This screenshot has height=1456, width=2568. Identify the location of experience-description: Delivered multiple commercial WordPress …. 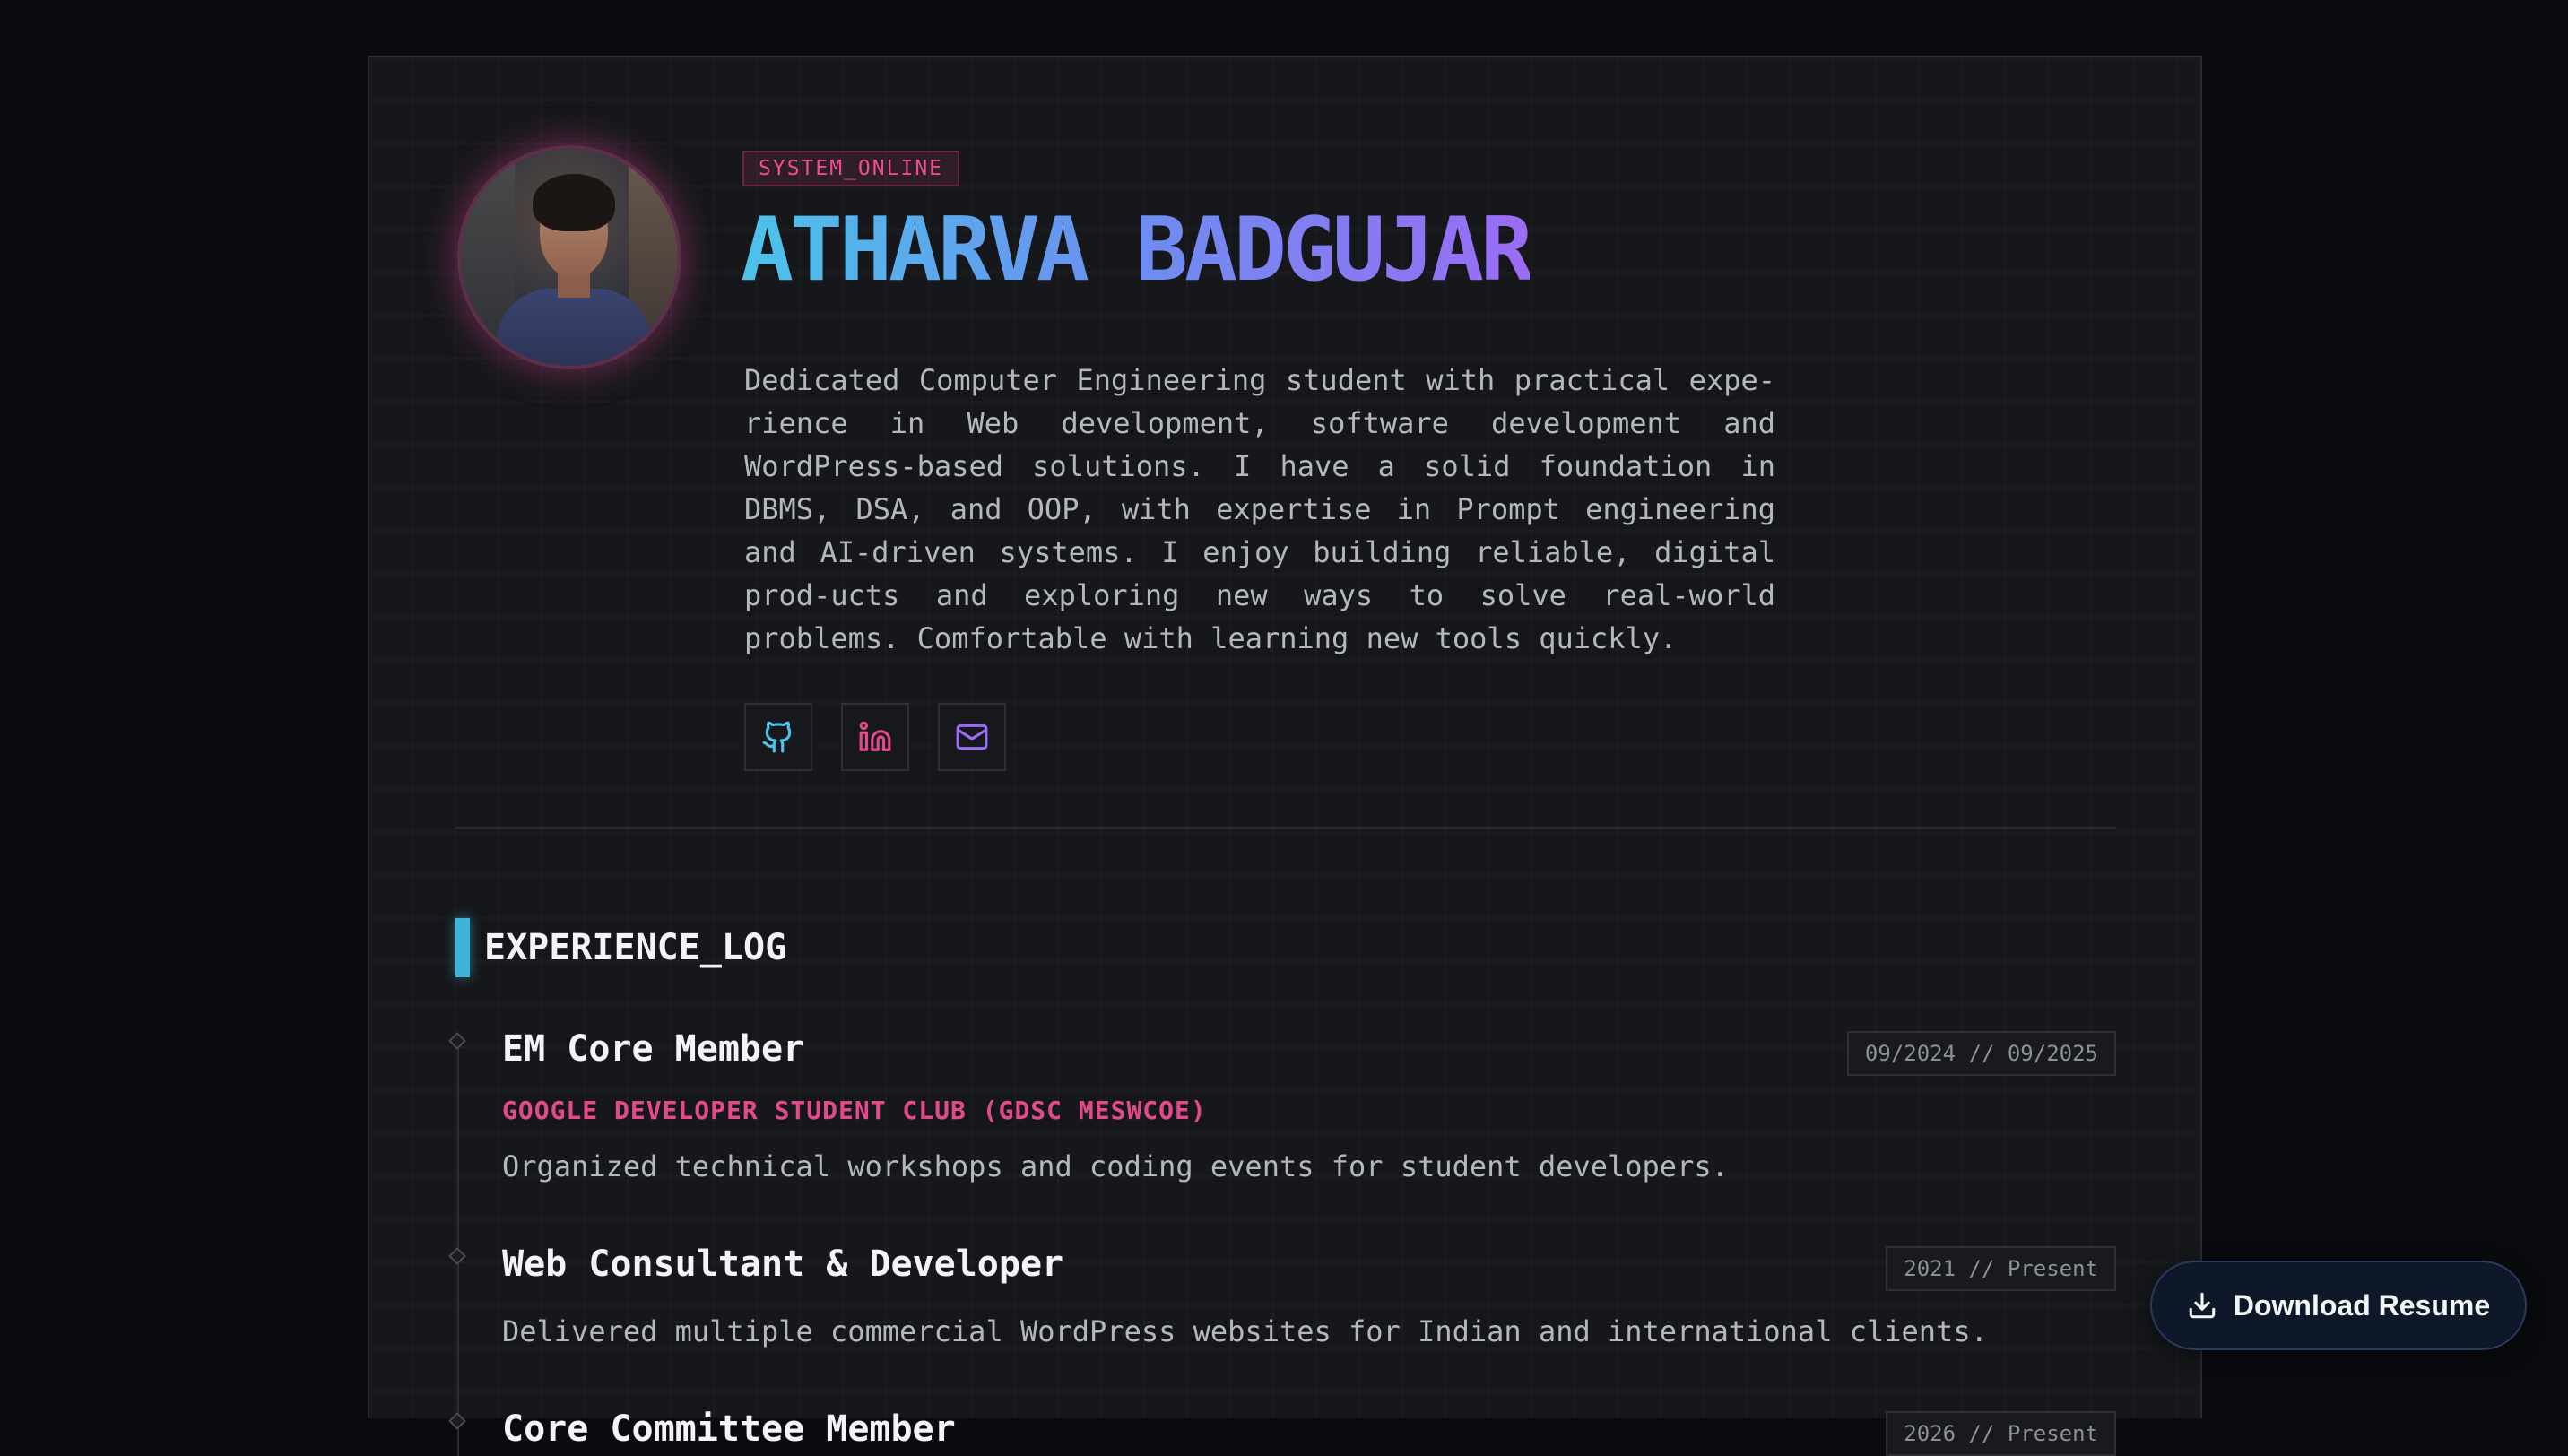
(1245, 1331).